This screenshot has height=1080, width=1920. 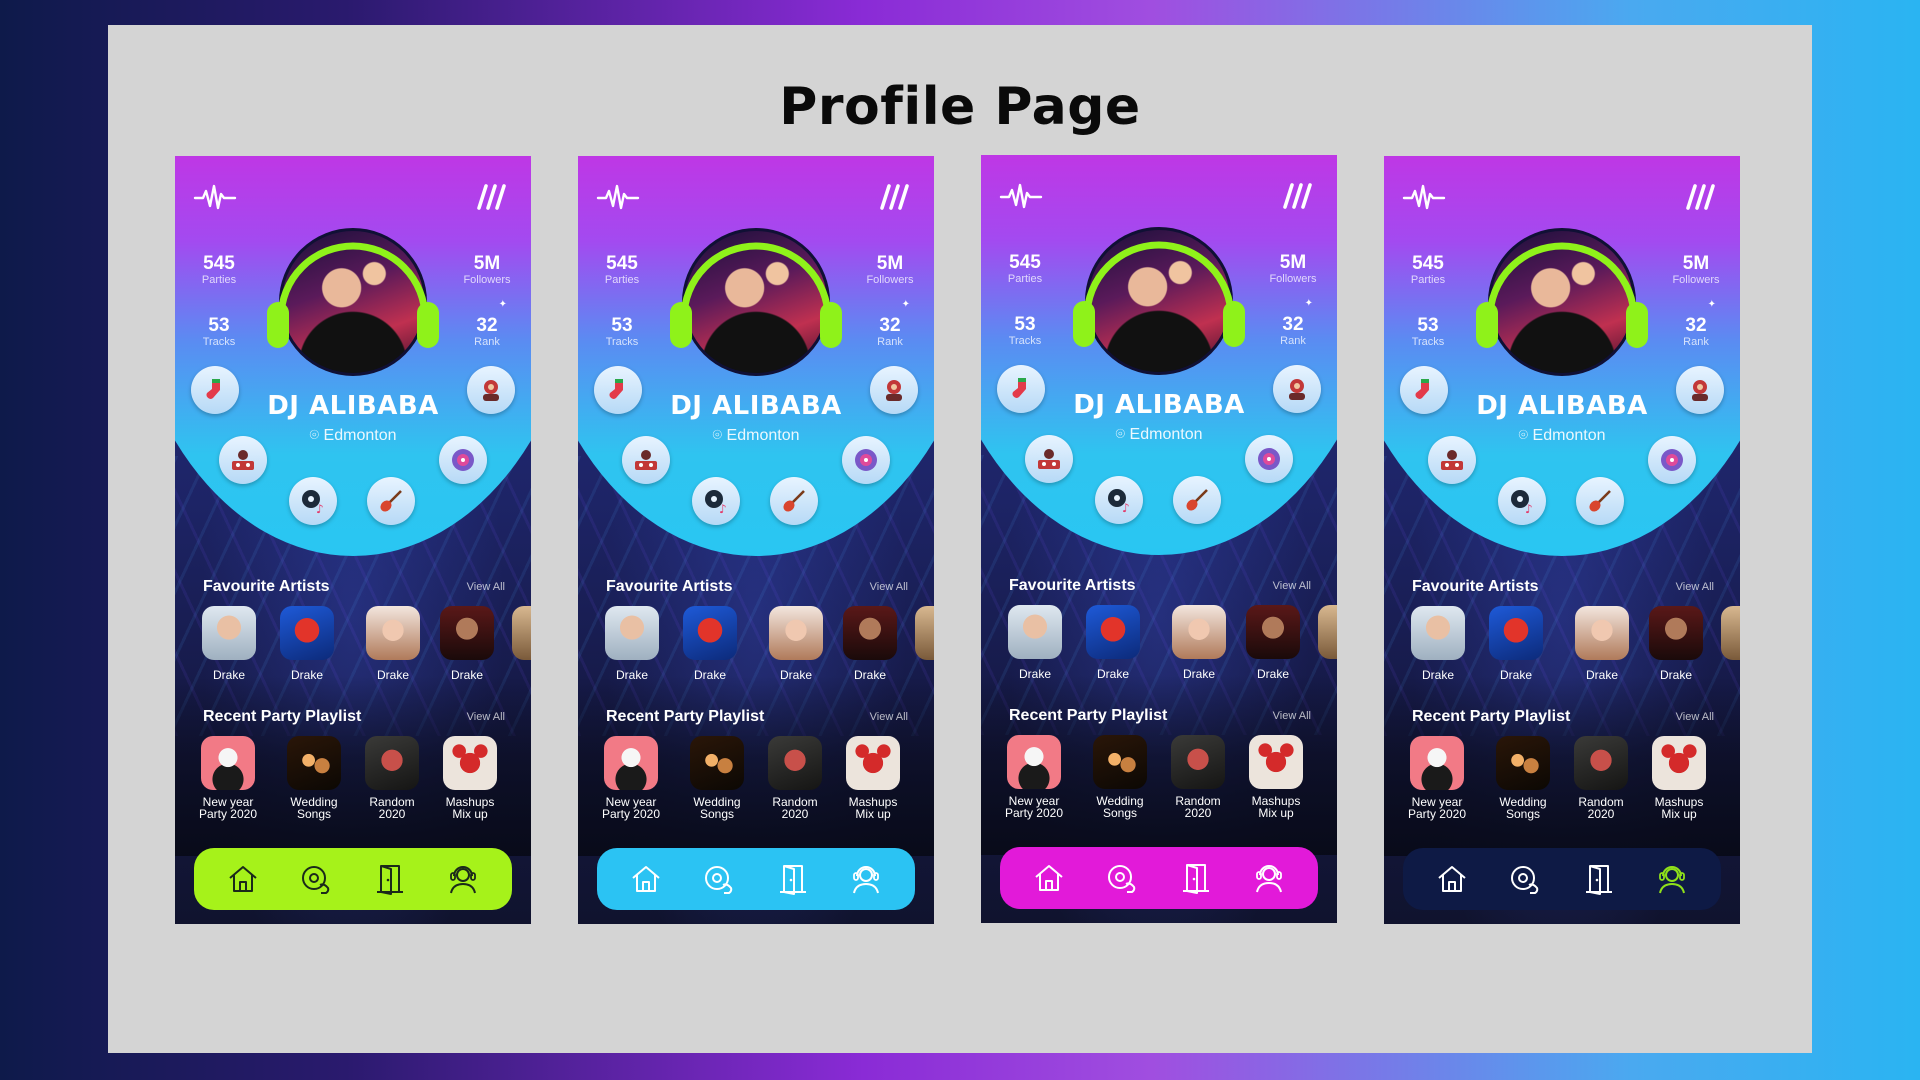 I want to click on dj-person-icon, so click(x=866, y=880).